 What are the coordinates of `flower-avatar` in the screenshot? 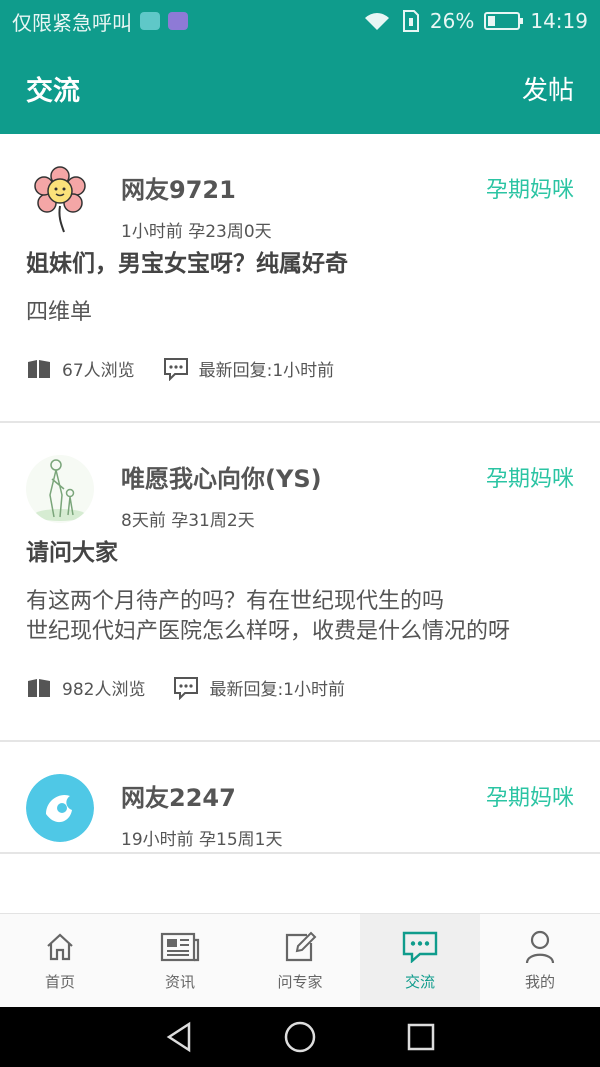 It's located at (60, 200).